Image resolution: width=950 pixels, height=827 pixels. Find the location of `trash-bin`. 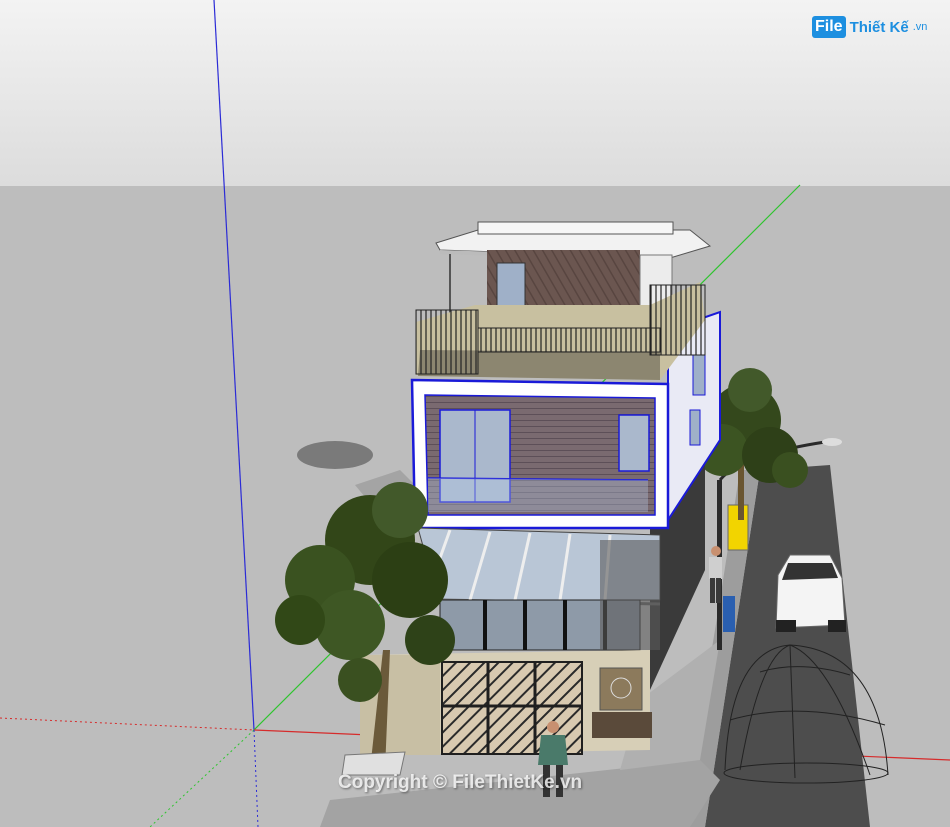

trash-bin is located at coordinates (729, 614).